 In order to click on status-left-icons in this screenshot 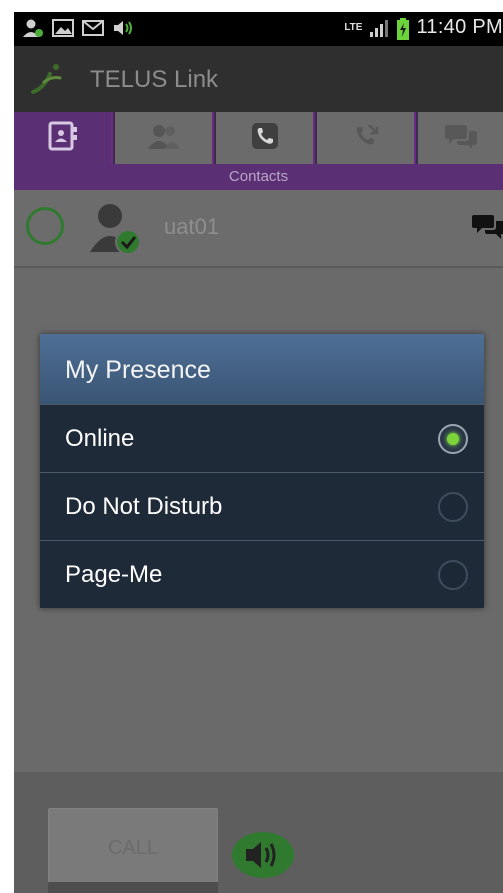, I will do `click(78, 28)`.